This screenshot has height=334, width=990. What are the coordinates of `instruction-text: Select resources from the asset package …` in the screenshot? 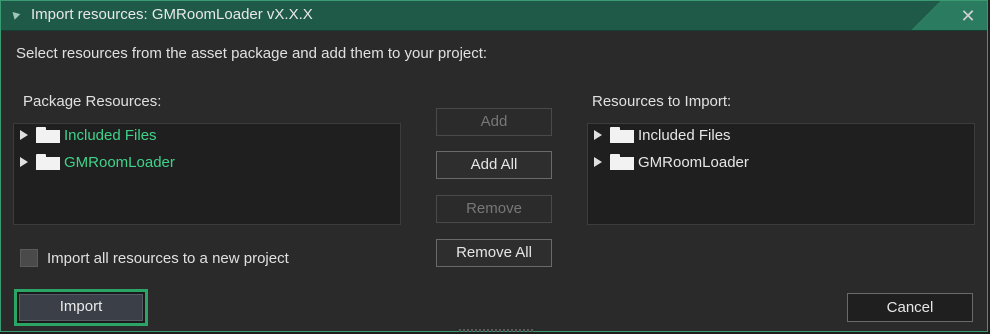 It's located at (252, 53).